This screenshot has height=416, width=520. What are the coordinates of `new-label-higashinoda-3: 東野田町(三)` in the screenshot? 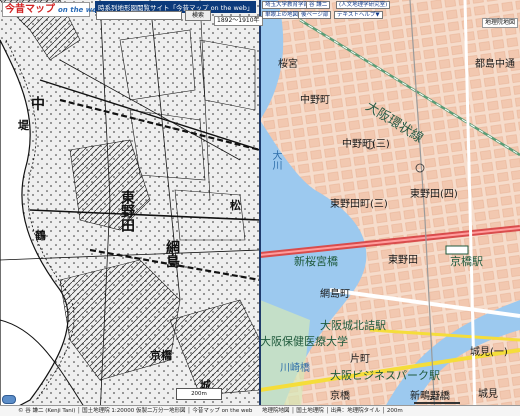 It's located at (359, 204).